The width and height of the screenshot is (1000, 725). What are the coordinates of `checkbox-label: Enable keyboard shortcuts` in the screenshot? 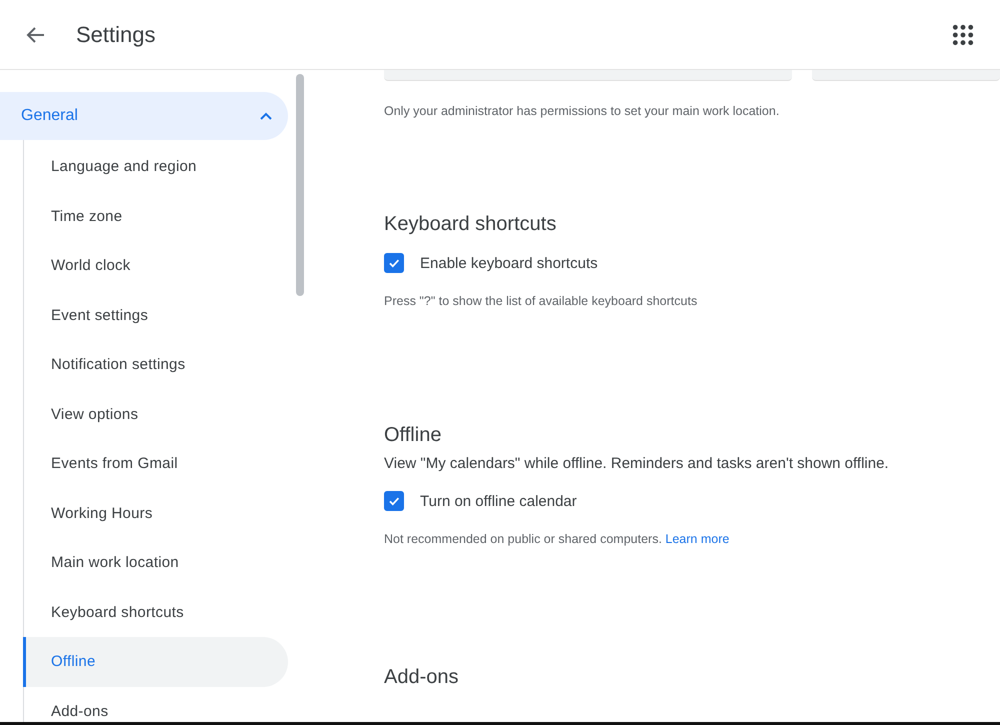 It's located at (509, 263).